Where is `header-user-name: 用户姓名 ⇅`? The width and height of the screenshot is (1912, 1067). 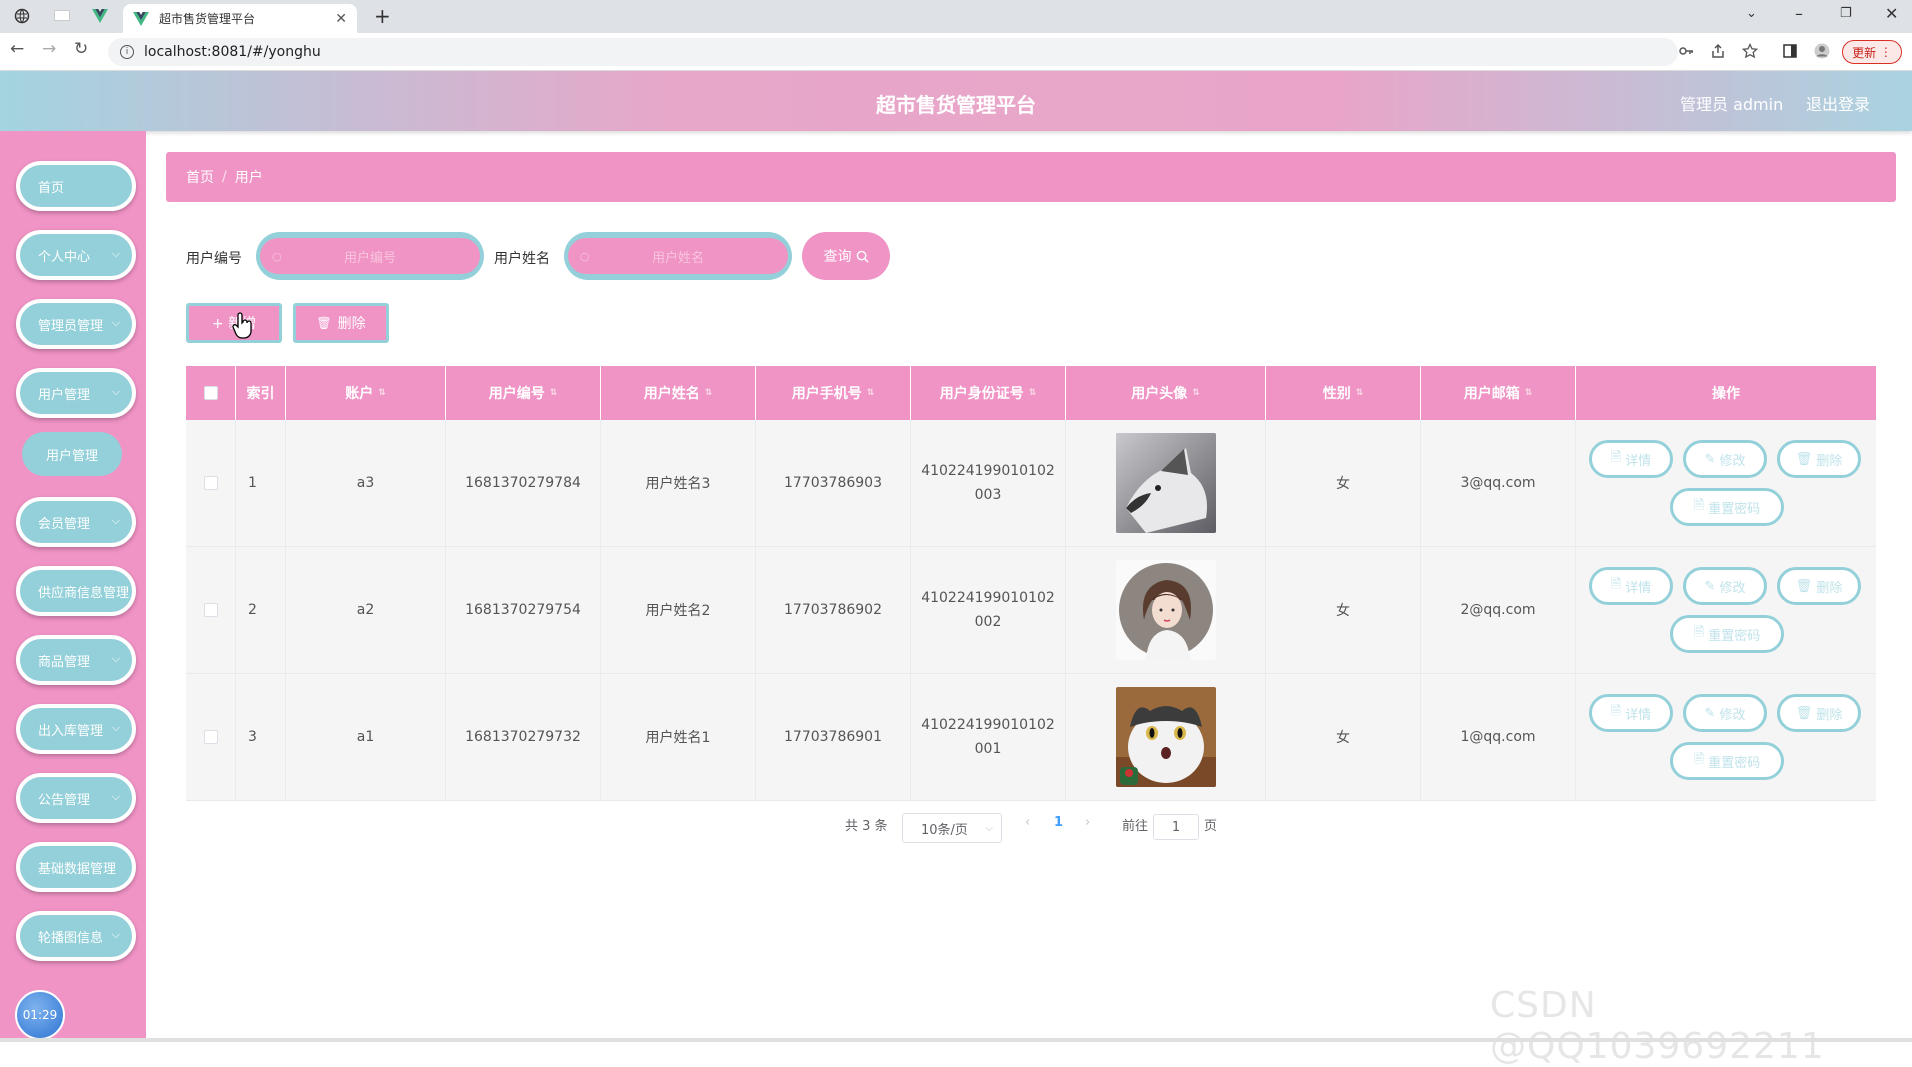 header-user-name: 用户姓名 ⇅ is located at coordinates (678, 393).